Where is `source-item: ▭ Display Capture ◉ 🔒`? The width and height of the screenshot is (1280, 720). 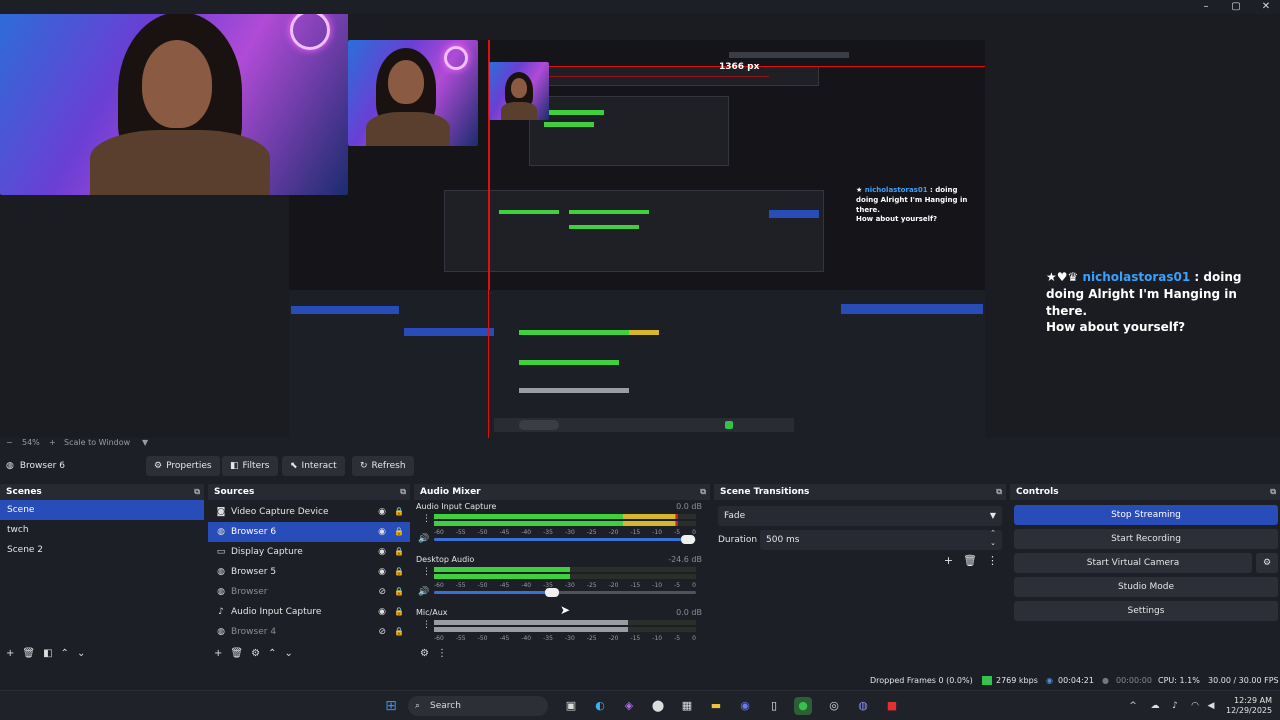
source-item: ▭ Display Capture ◉ 🔒 is located at coordinates (309, 552).